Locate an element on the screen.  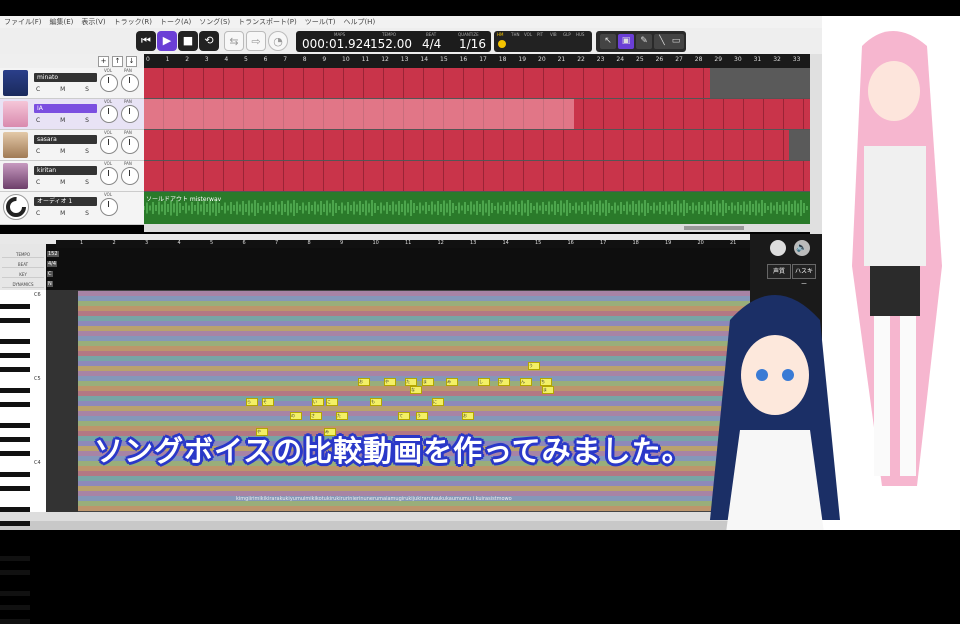
stop-button: ■ is located at coordinates (188, 41).